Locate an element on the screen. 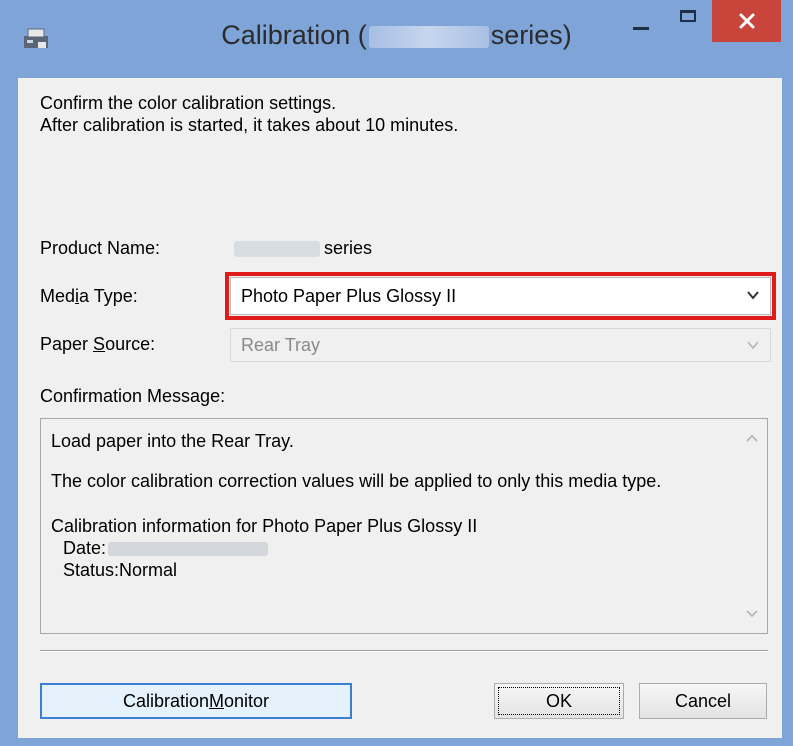 The image size is (793, 746). close-button is located at coordinates (746, 21).